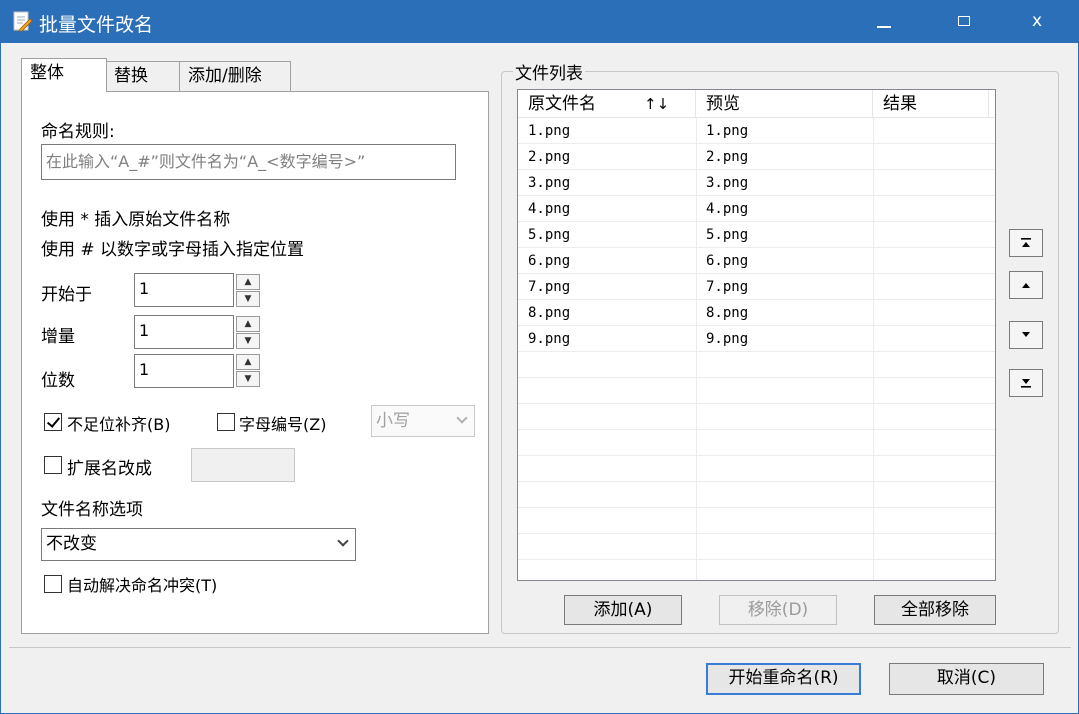 The width and height of the screenshot is (1079, 714). Describe the element at coordinates (393, 421) in the screenshot. I see `case-select-value: 小写` at that location.